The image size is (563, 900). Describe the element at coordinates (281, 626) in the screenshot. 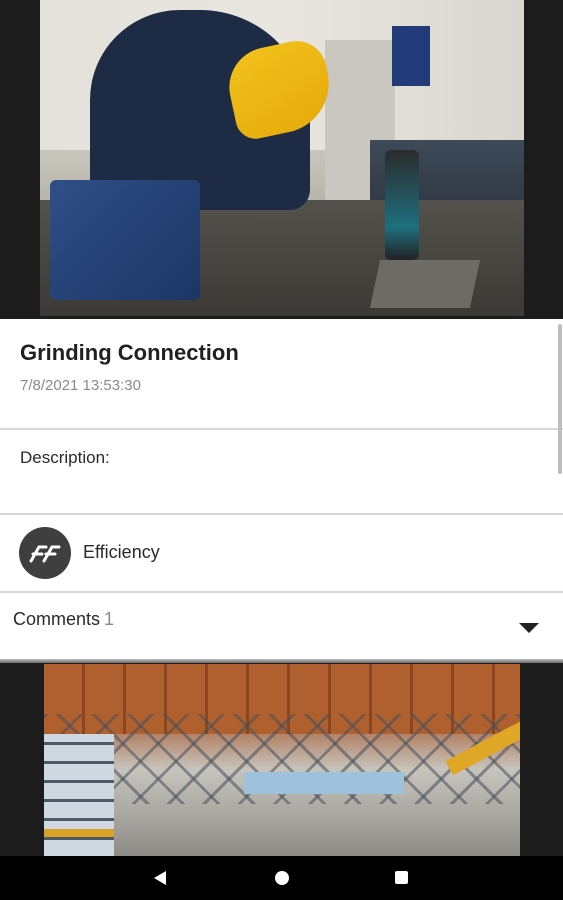

I see `comments-toggle: Comments 1` at that location.